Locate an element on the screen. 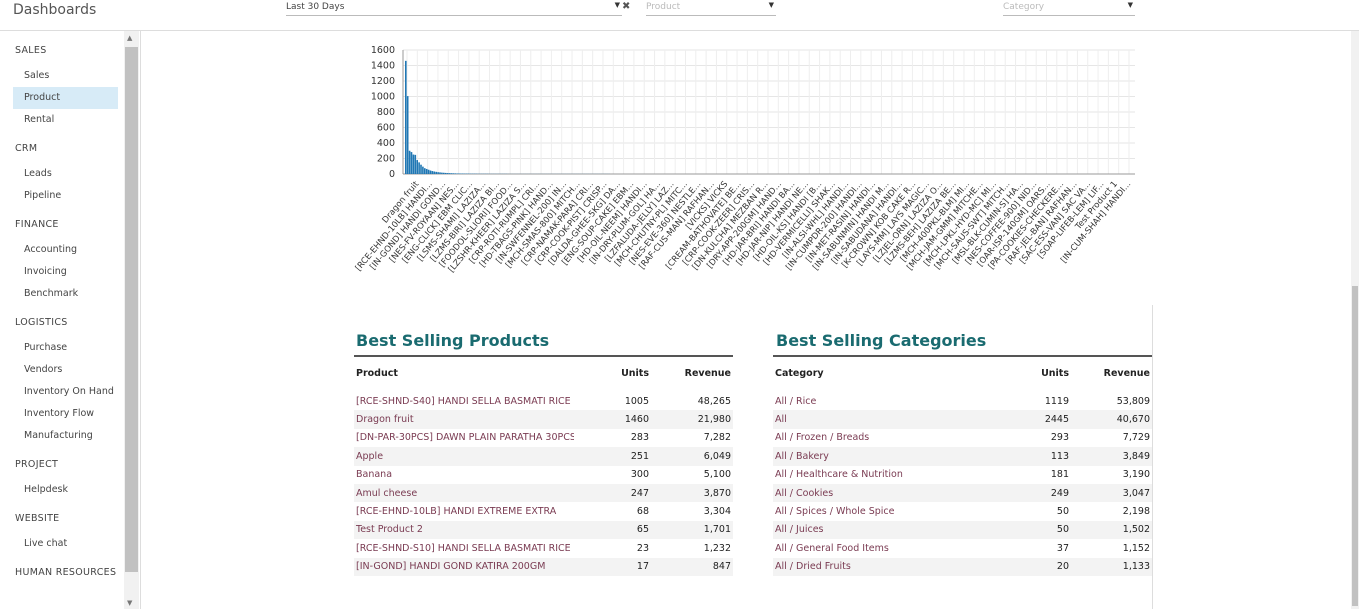 The width and height of the screenshot is (1359, 609). table-row: Test Product 2 65 1,701 is located at coordinates (543, 530).